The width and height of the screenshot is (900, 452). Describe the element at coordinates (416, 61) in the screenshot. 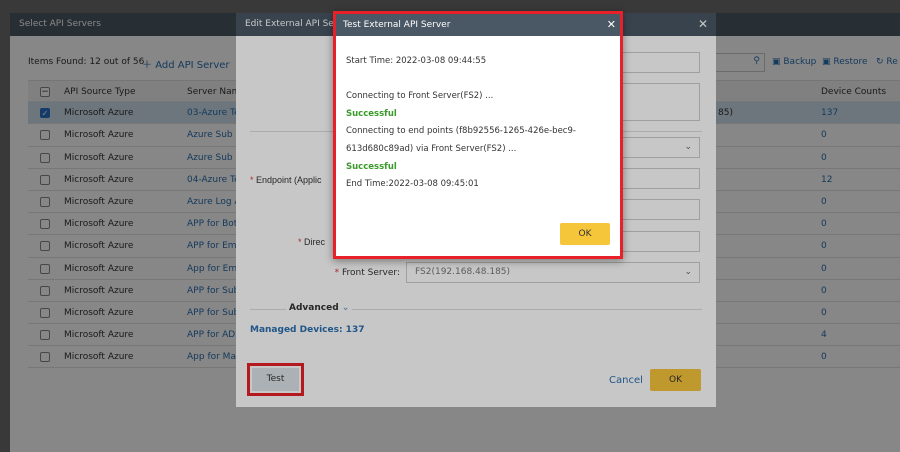

I see `start-time: Start Time: 2022-03-08 09:44:55` at that location.